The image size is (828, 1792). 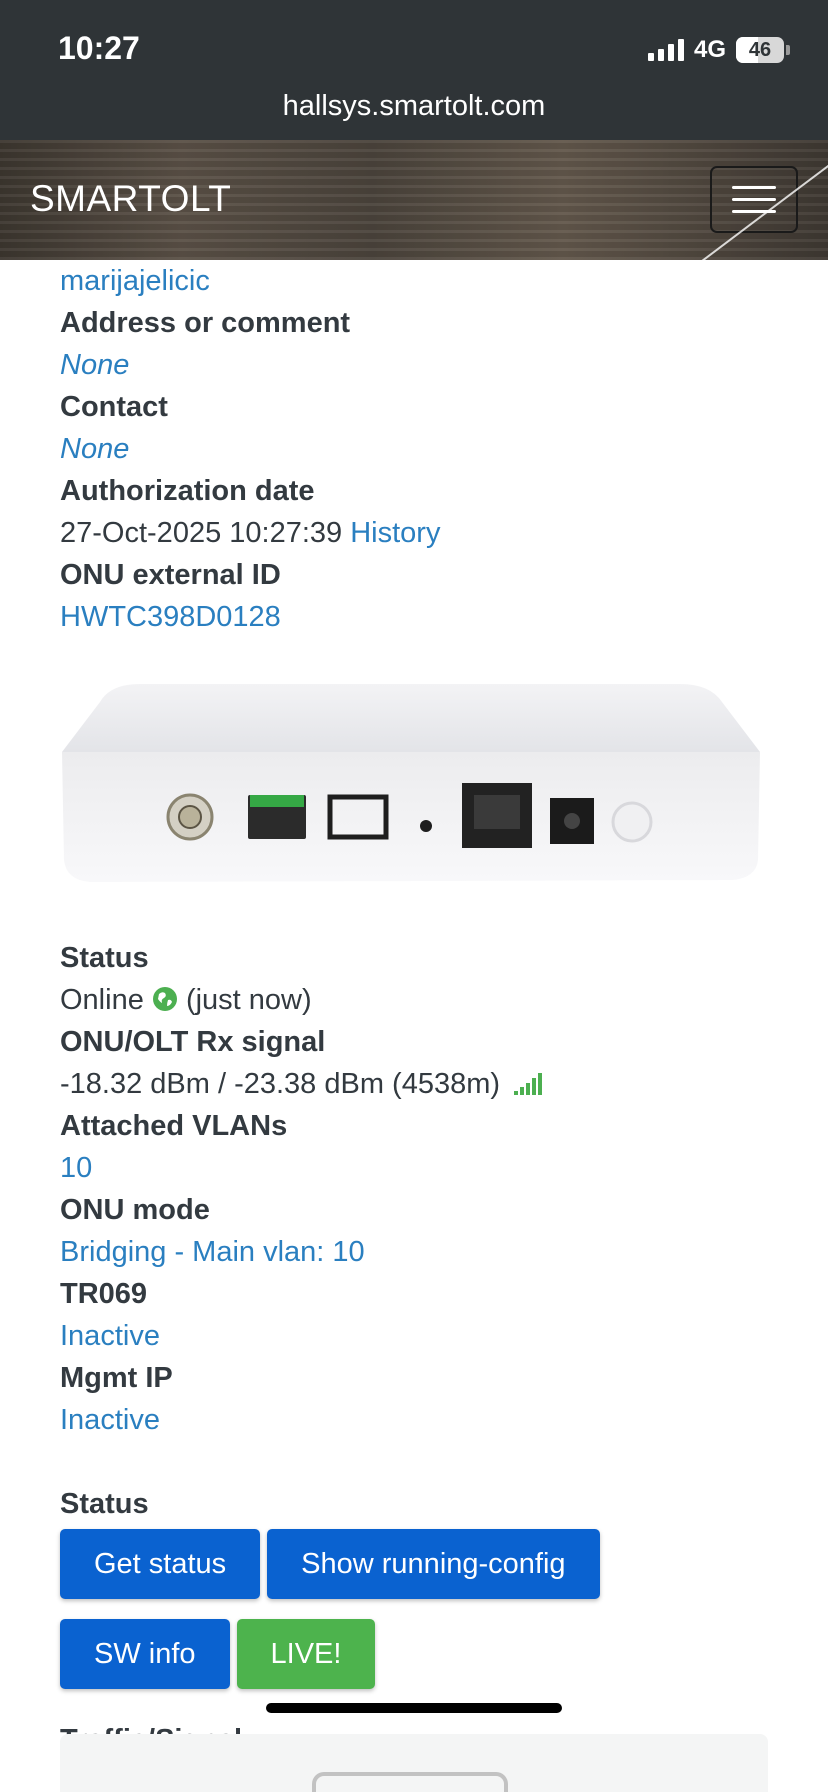 I want to click on hamburger-menu-button, so click(x=754, y=199).